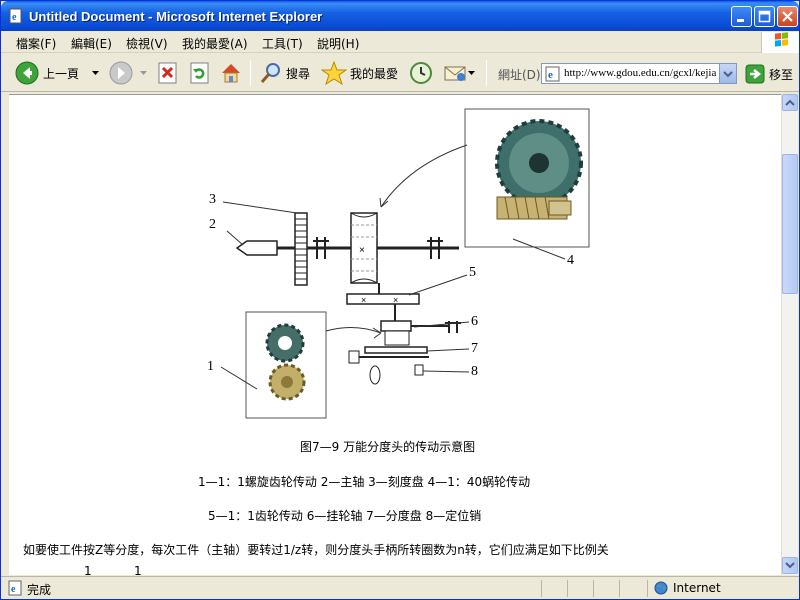  I want to click on search-icon, so click(270, 73).